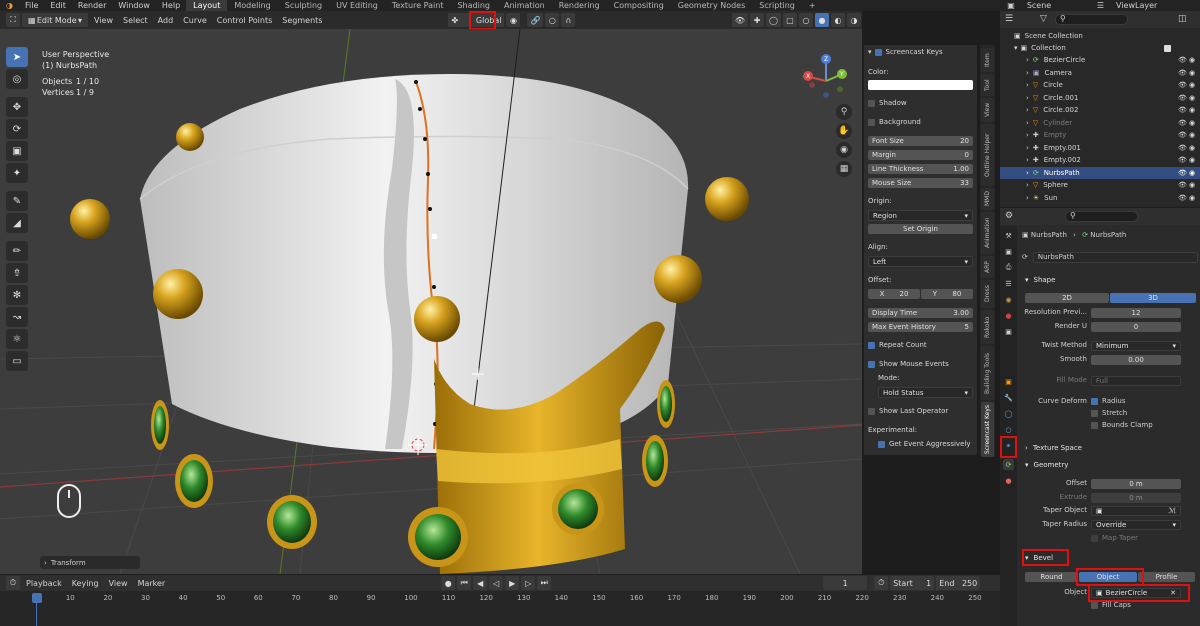  Describe the element at coordinates (894, 294) in the screenshot. I see `offset-x-field: X 20` at that location.